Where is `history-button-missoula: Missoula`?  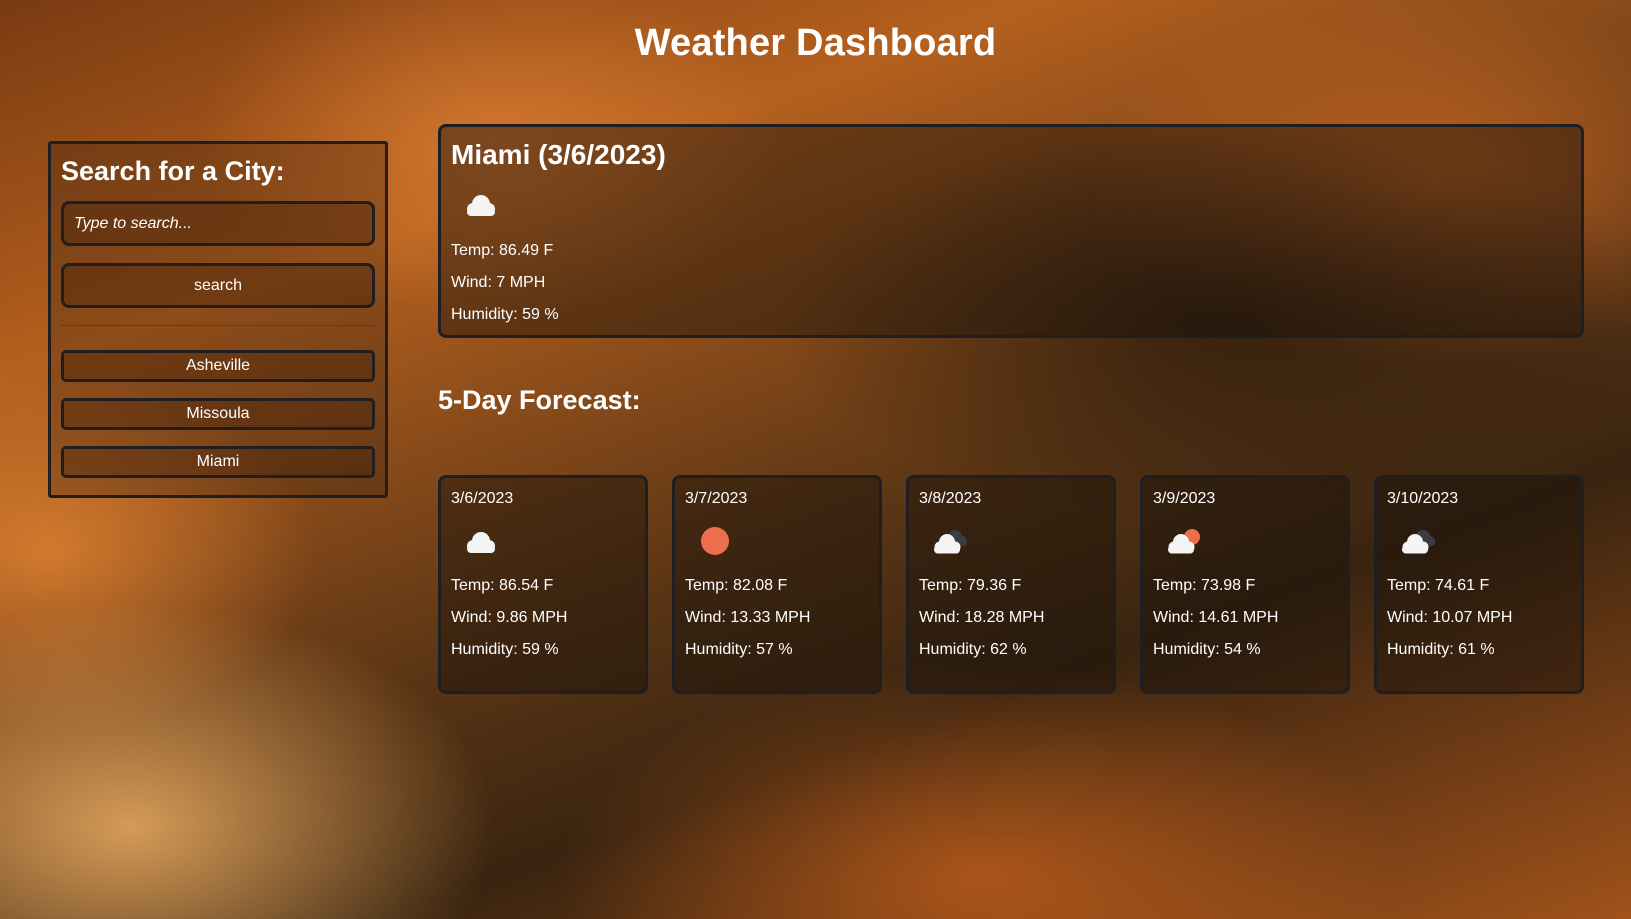 history-button-missoula: Missoula is located at coordinates (218, 414).